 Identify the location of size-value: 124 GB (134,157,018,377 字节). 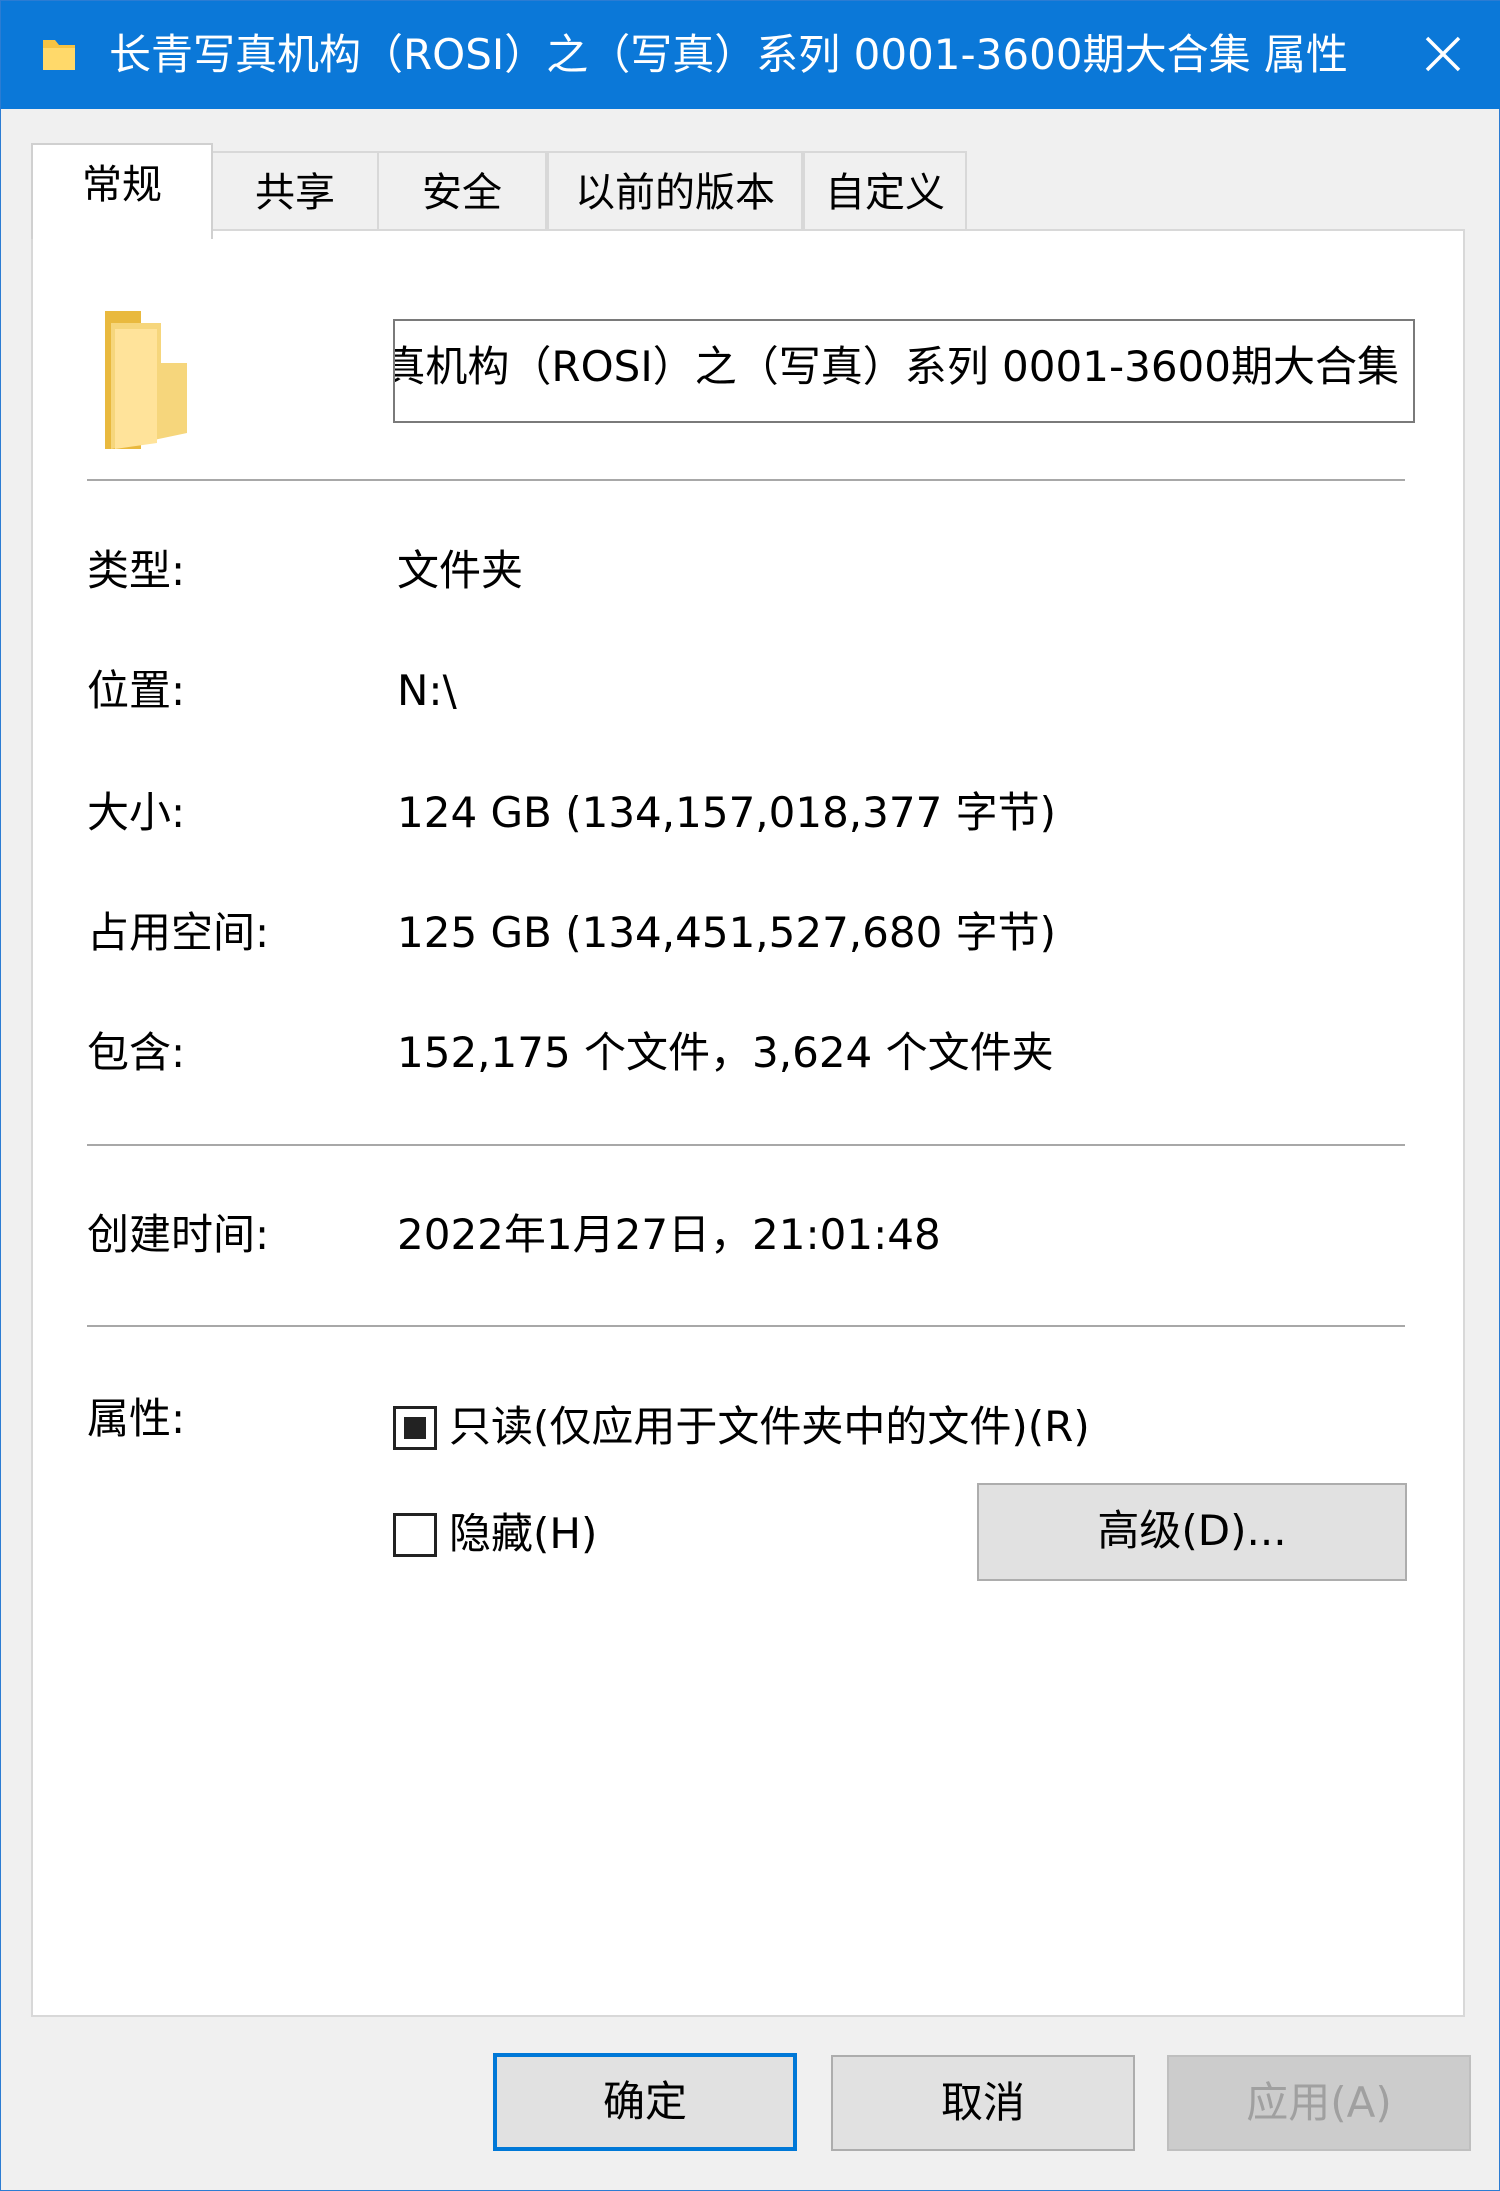
(727, 812).